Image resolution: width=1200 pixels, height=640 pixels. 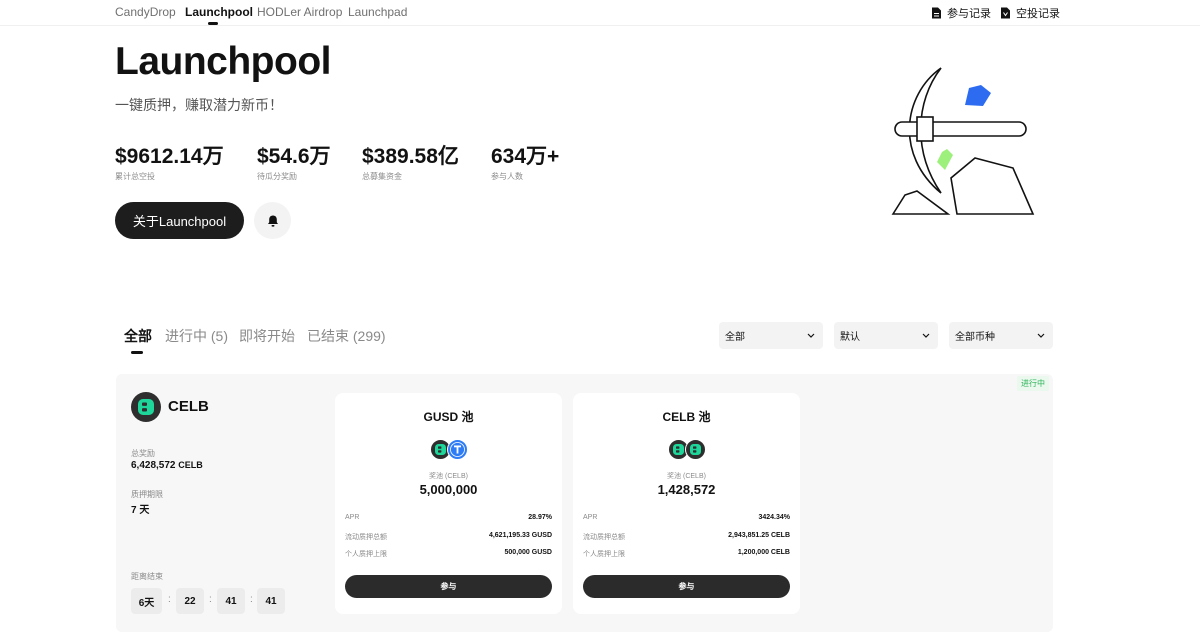 I want to click on pool-cap-row: 个人质押上限 500,000 GUSD, so click(x=448, y=554).